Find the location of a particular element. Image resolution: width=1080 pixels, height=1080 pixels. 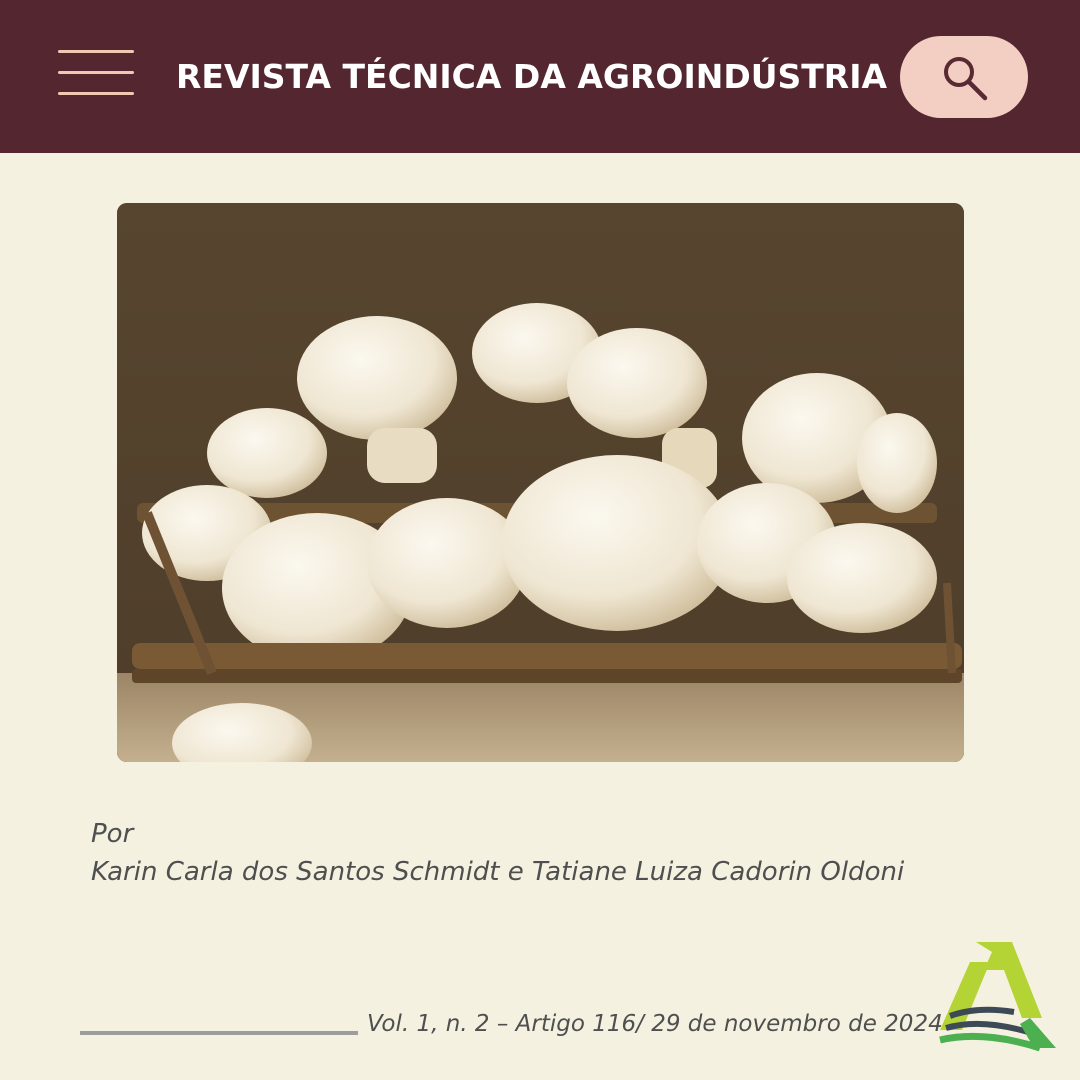

hamburger-menu-icon is located at coordinates (97, 73).